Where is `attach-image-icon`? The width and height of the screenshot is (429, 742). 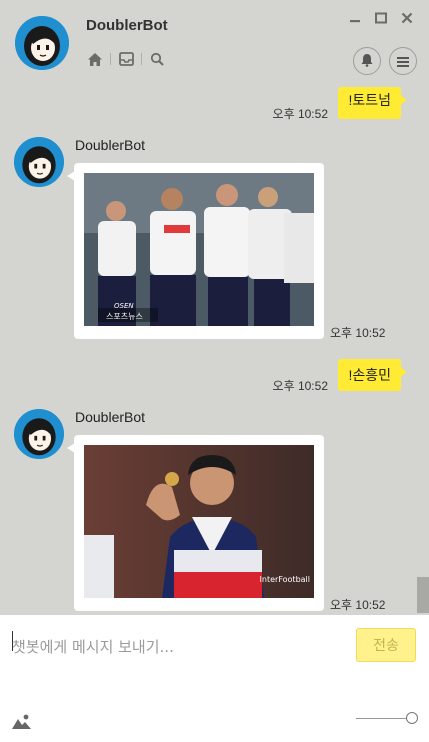
attach-image-icon is located at coordinates (22, 721).